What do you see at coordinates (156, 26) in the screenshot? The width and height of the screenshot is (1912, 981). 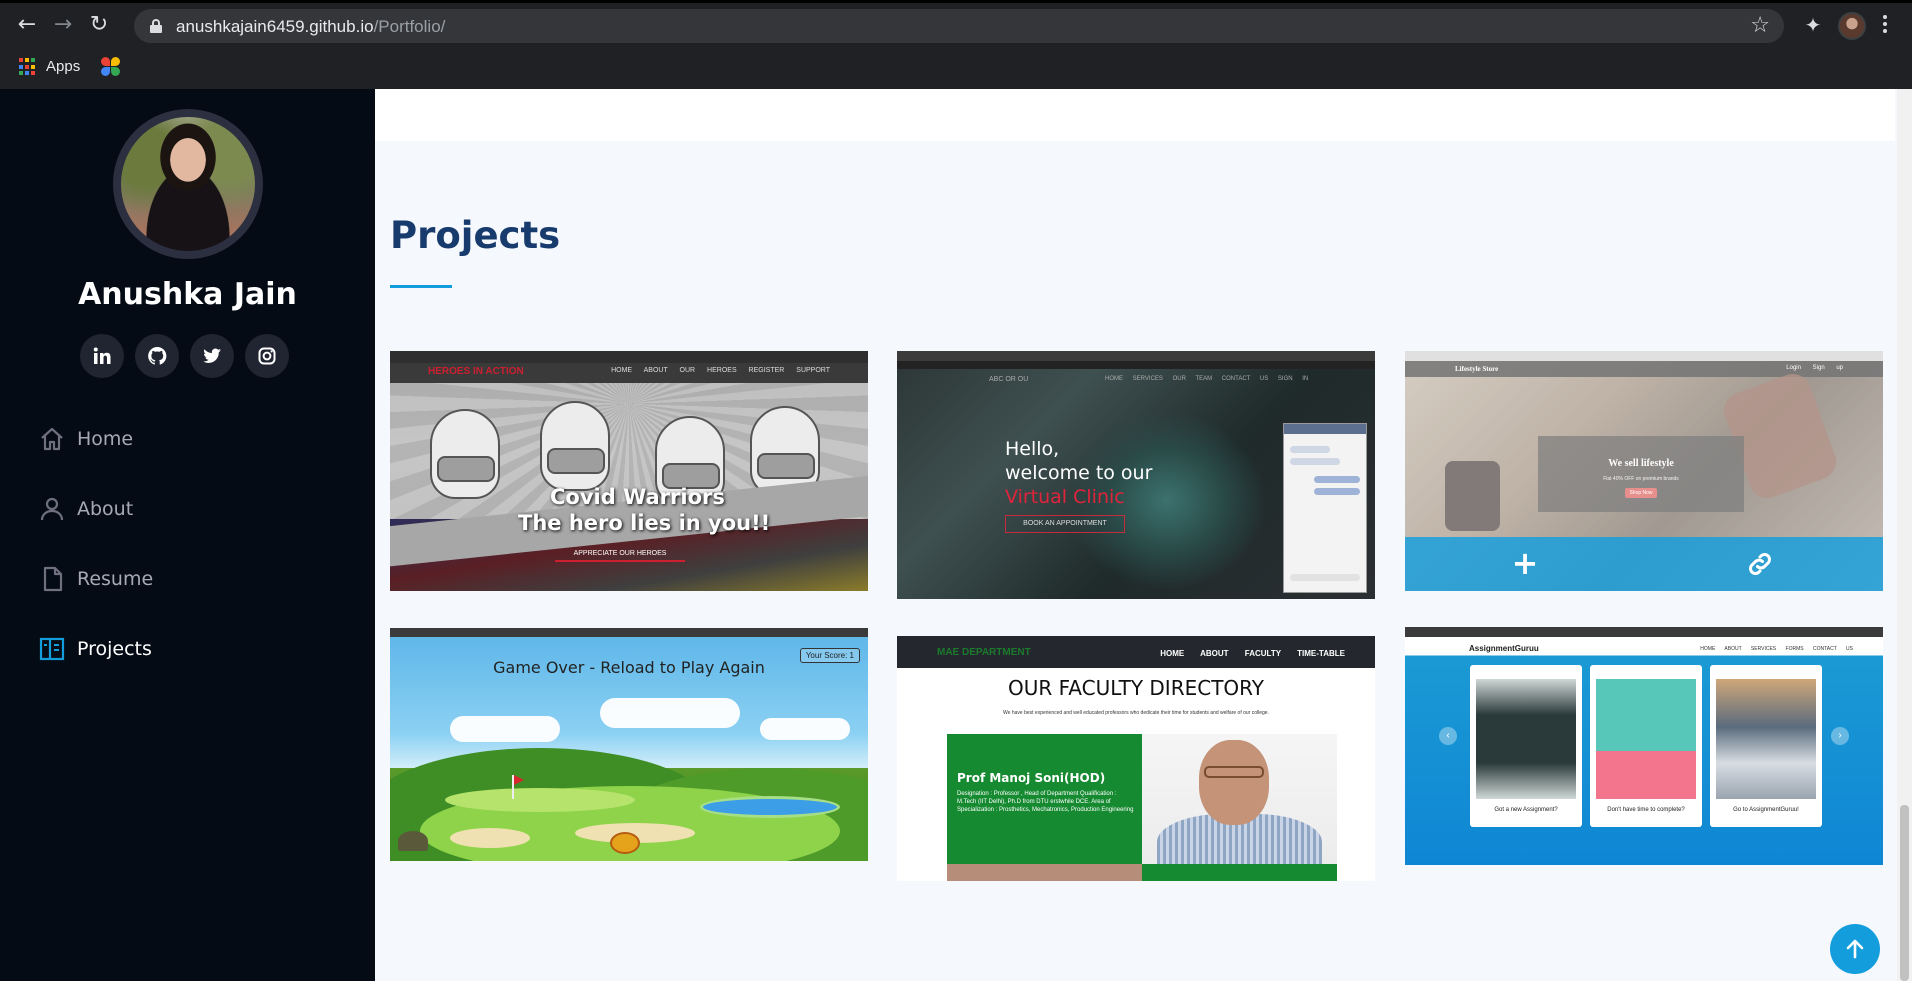 I see `lock-icon` at bounding box center [156, 26].